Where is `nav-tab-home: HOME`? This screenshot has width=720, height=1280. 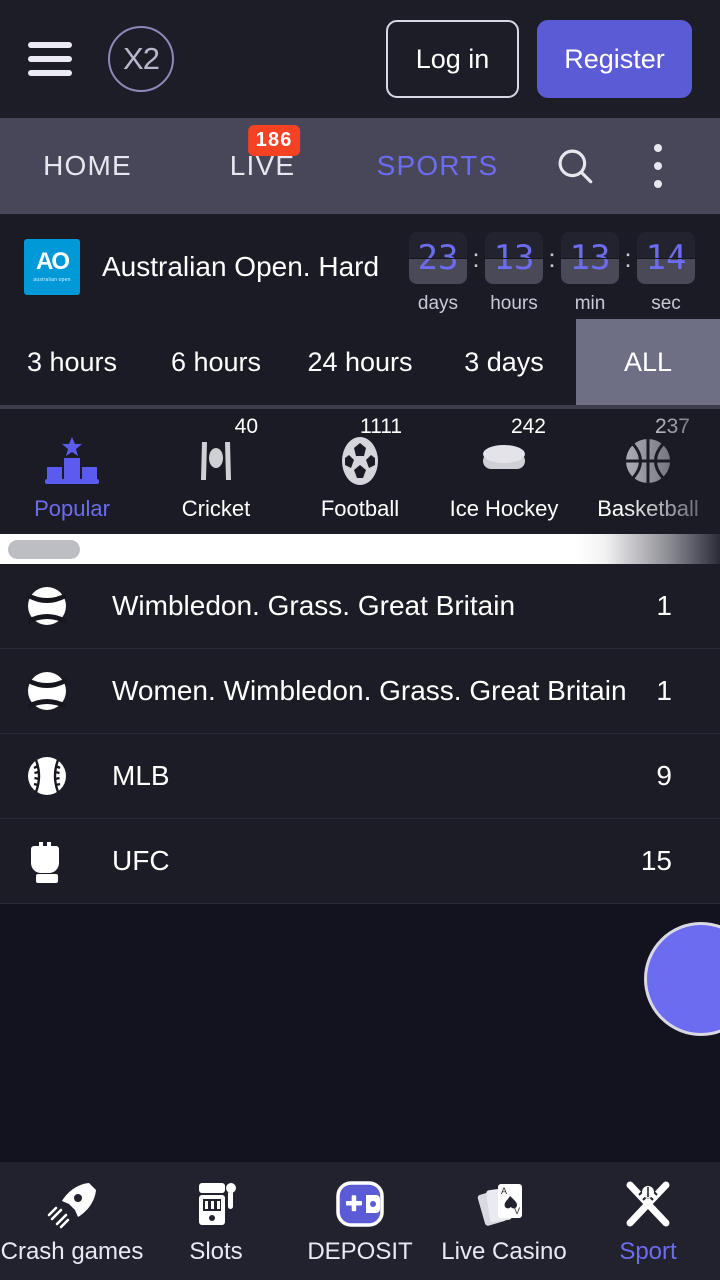 nav-tab-home: HOME is located at coordinates (87, 166).